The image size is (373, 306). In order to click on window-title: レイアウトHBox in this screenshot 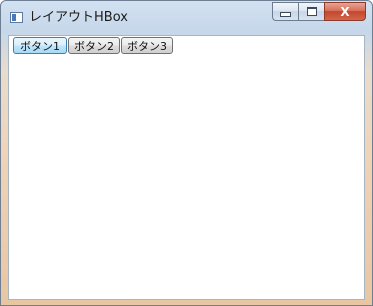, I will do `click(78, 17)`.